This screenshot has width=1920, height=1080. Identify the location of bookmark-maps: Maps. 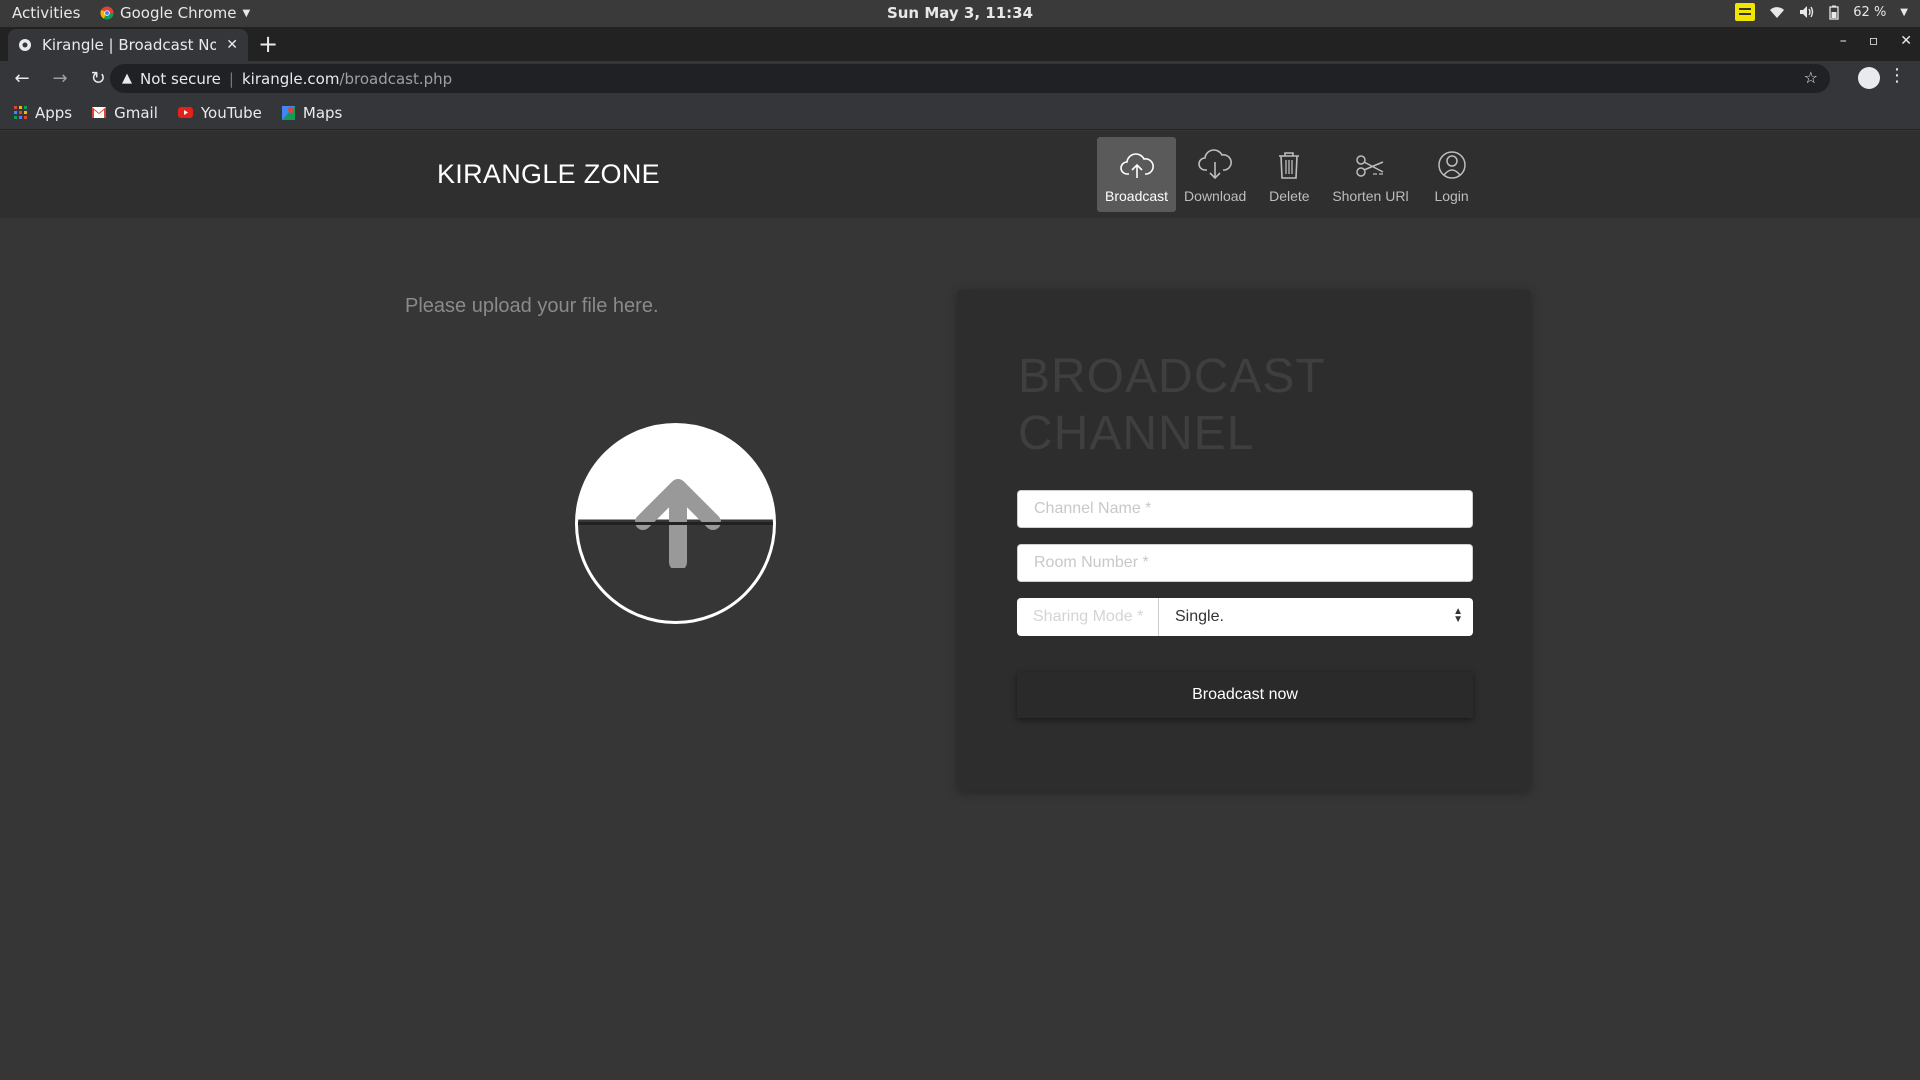
(312, 112).